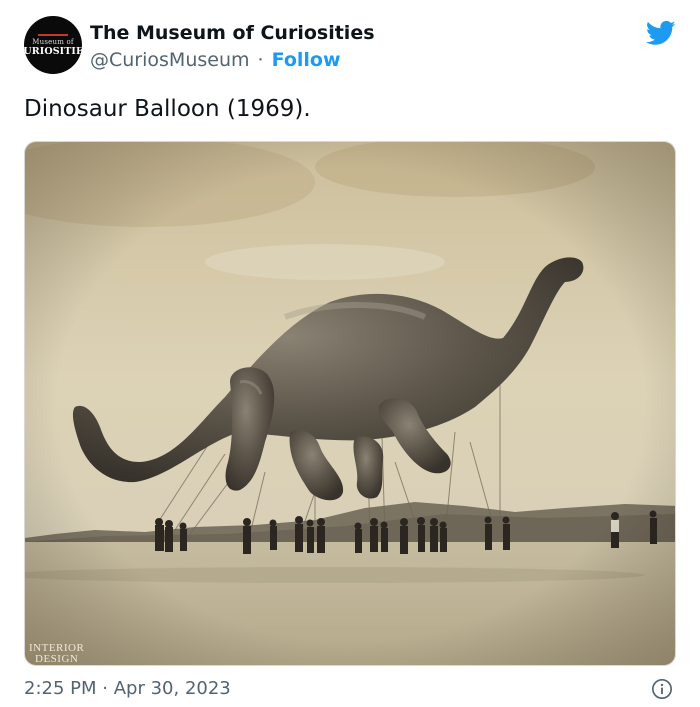  Describe the element at coordinates (661, 33) in the screenshot. I see `twitter-bird-icon` at that location.